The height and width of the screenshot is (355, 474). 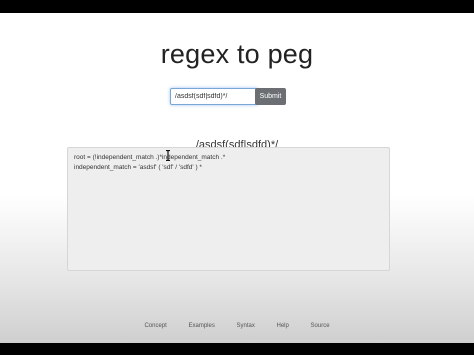 What do you see at coordinates (237, 54) in the screenshot?
I see `page-title: regex to peg` at bounding box center [237, 54].